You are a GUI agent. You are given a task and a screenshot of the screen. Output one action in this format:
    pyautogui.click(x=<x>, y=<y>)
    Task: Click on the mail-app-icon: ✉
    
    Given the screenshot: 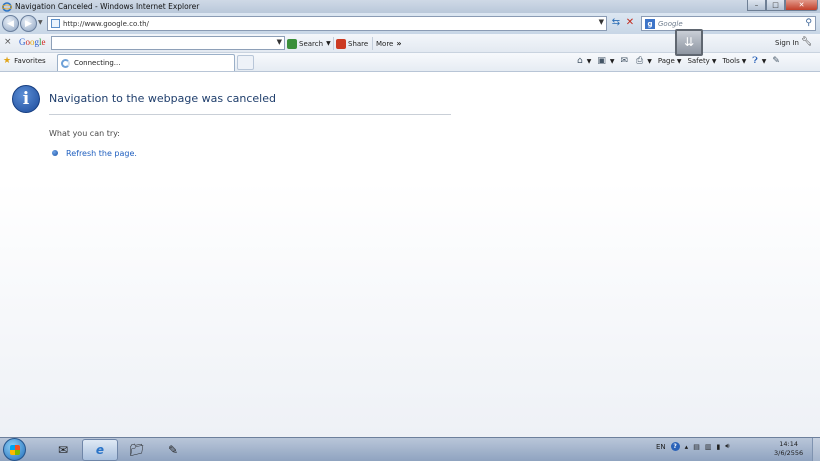 What is the action you would take?
    pyautogui.click(x=63, y=450)
    